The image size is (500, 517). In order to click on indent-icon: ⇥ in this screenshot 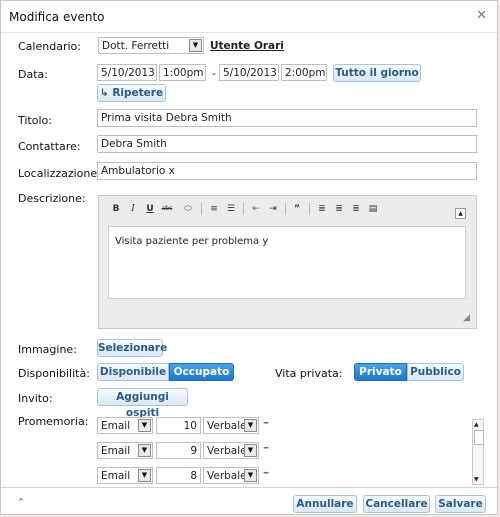, I will do `click(273, 209)`.